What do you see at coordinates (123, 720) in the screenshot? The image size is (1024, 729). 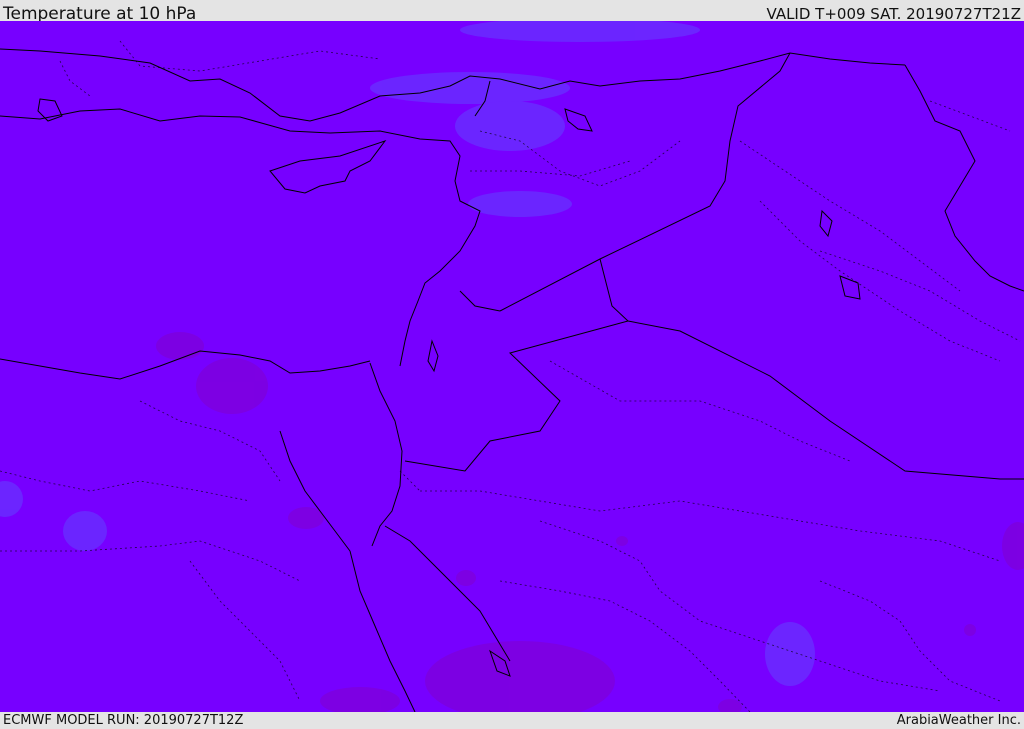 I see `model-run-label: ECMWF MODEL RUN: 20190727T12Z` at bounding box center [123, 720].